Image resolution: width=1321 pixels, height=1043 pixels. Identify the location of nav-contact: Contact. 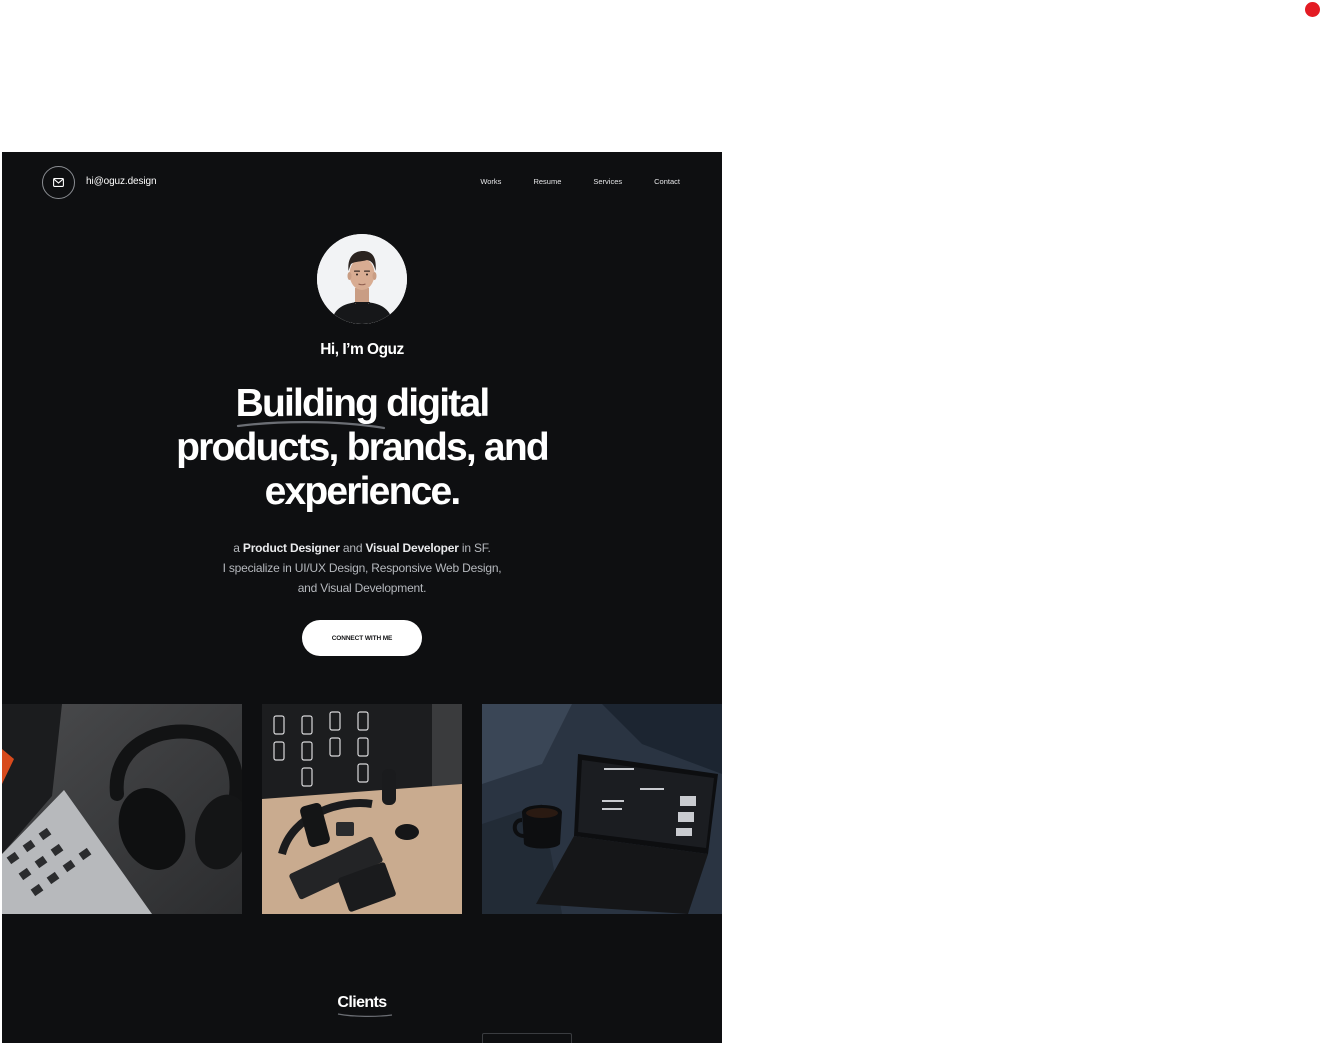
(667, 181).